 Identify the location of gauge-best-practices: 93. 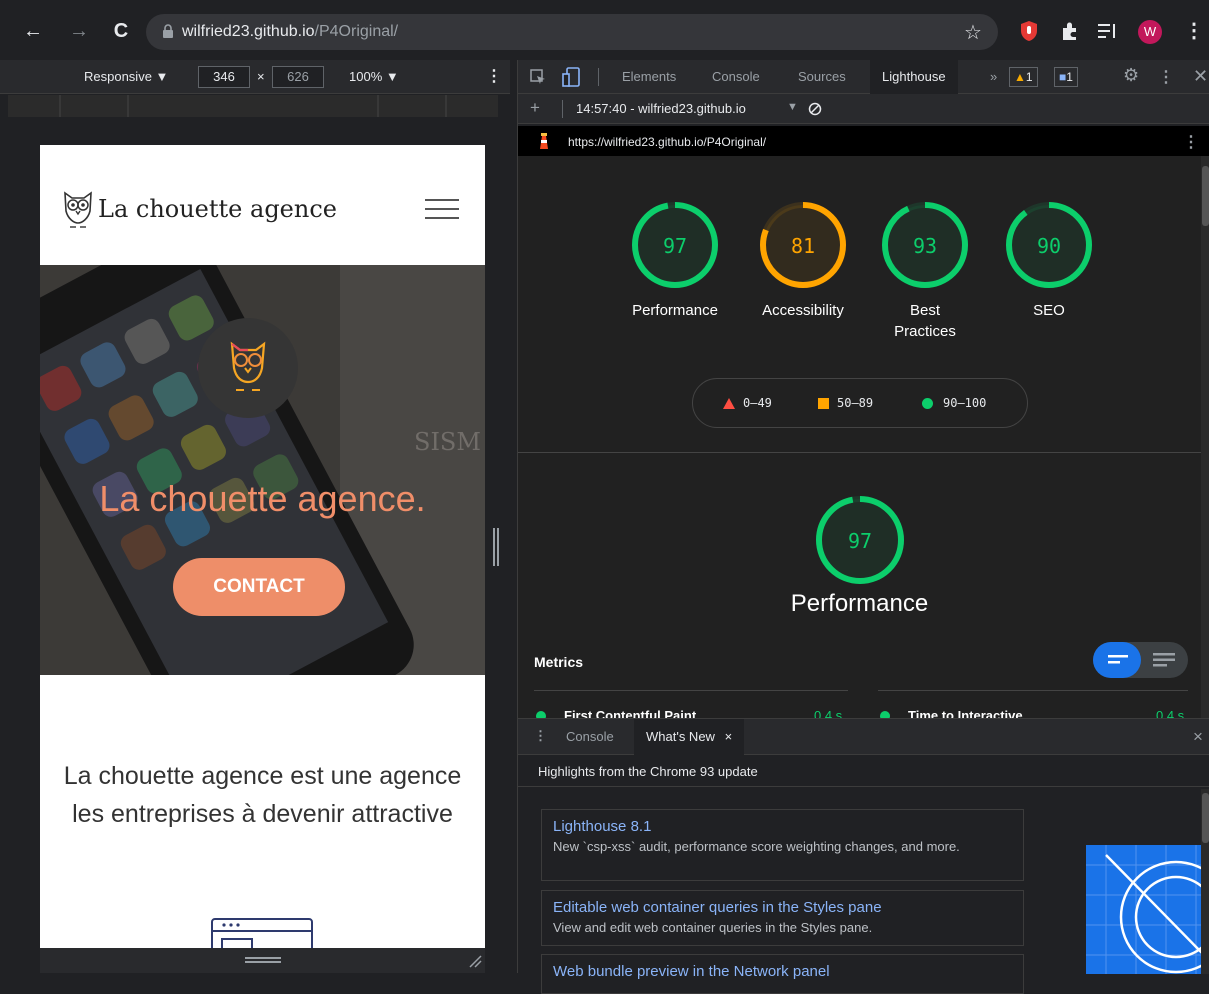
(925, 245).